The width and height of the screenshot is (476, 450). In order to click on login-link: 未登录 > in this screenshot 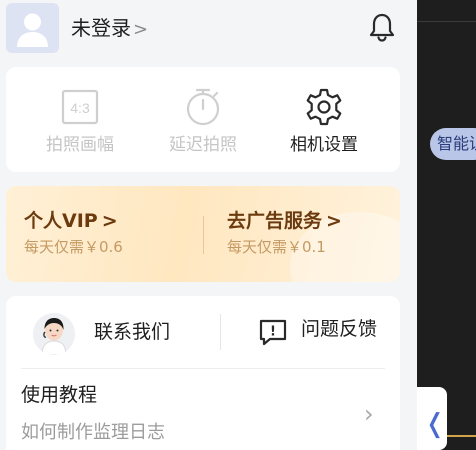, I will do `click(109, 28)`.